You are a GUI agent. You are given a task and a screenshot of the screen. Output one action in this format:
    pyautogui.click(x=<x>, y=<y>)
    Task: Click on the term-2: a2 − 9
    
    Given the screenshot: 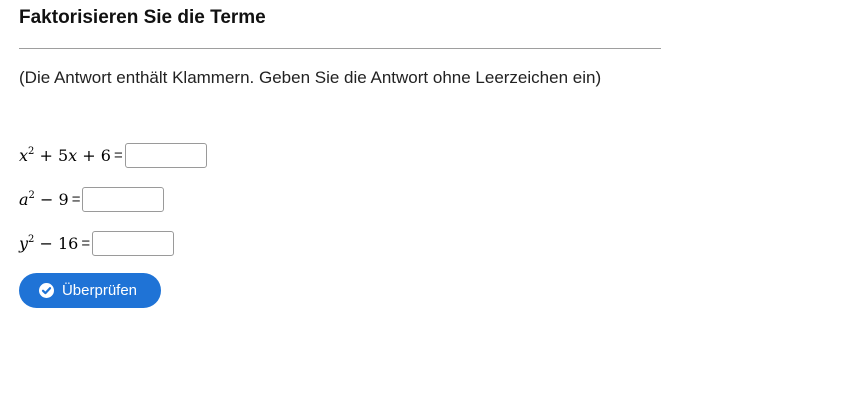 What is the action you would take?
    pyautogui.click(x=44, y=199)
    